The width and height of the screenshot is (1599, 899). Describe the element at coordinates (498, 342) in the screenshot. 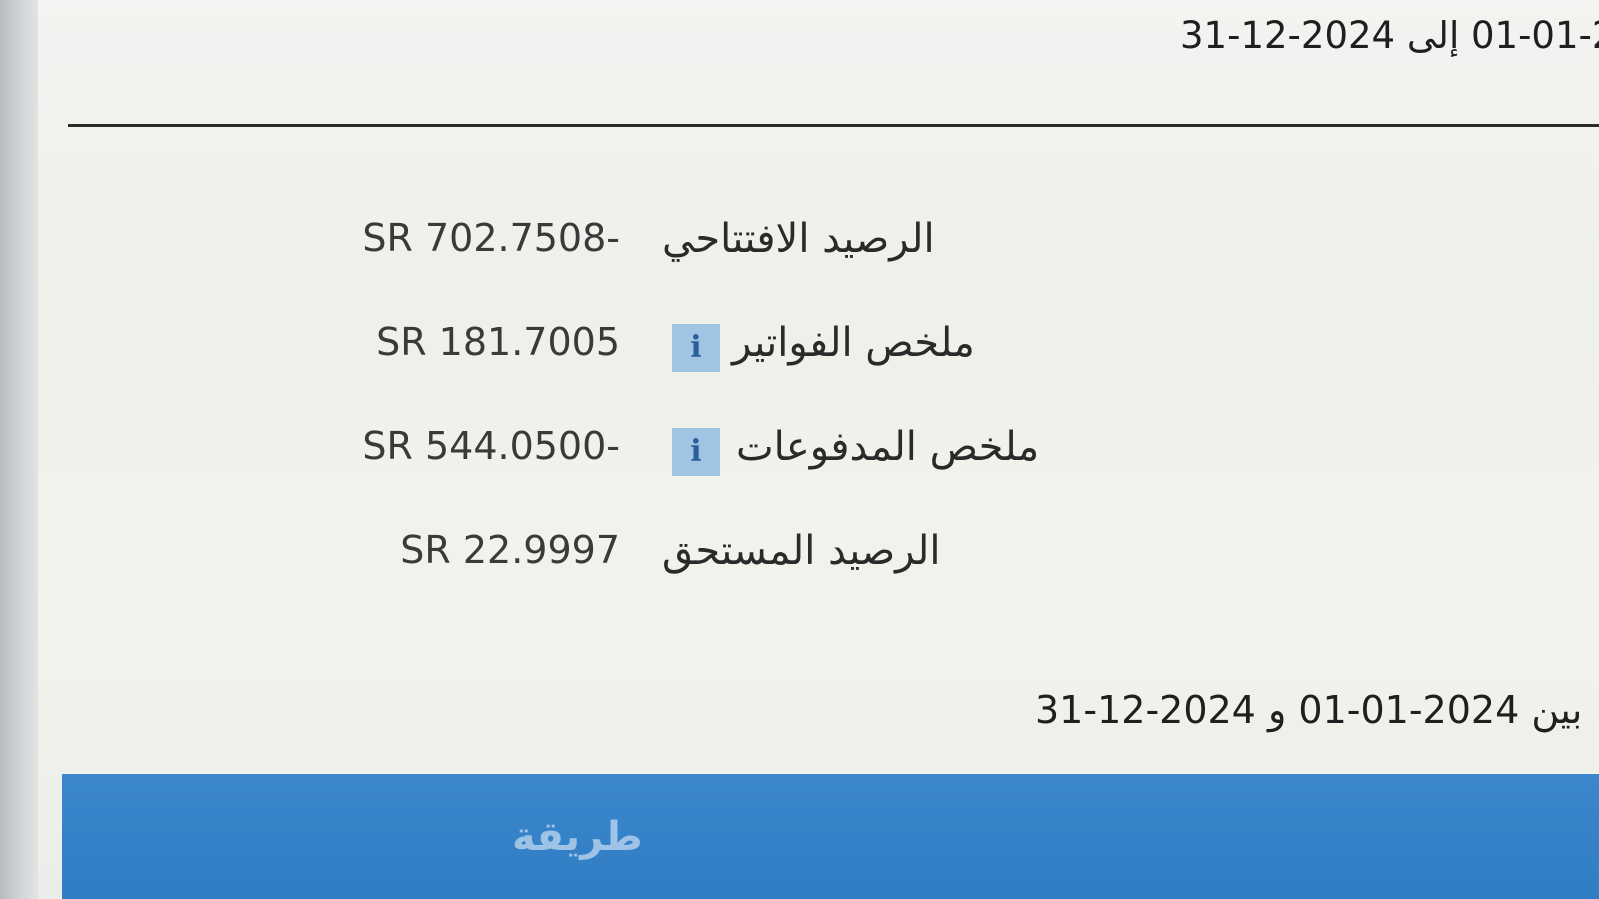

I see `invoices-summary-amount: SR 181.7005` at that location.